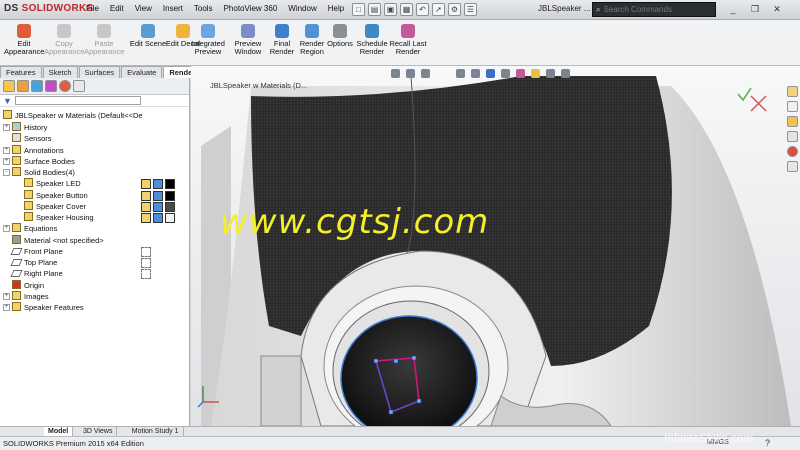 The width and height of the screenshot is (800, 450). What do you see at coordinates (208, 43) in the screenshot?
I see `integrated-preview-button: Integrated Preview` at bounding box center [208, 43].